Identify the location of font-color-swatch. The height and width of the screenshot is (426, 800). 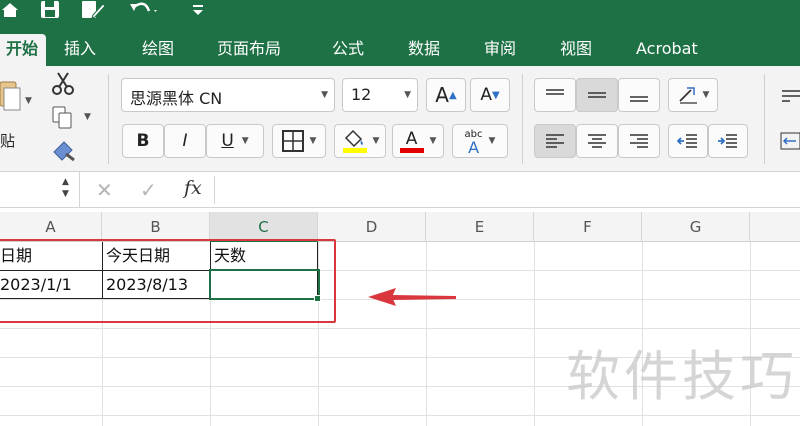
(411, 150).